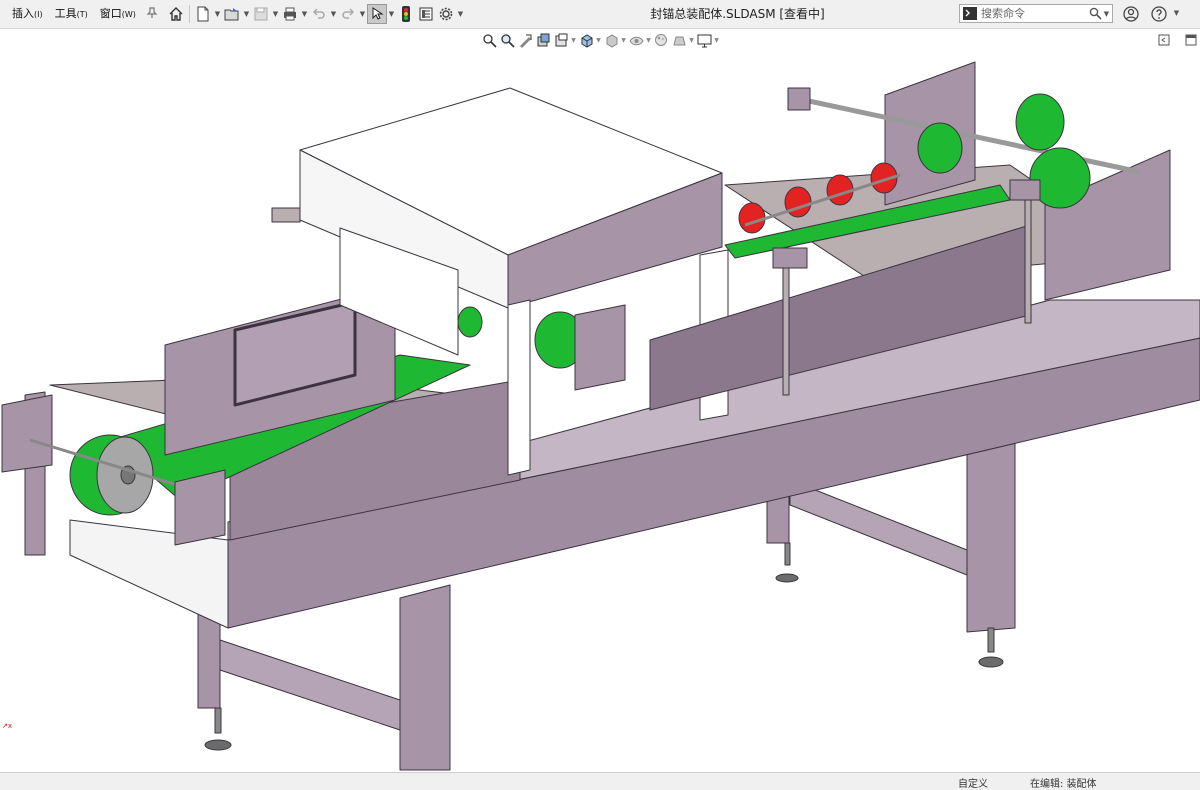 This screenshot has height=790, width=1200. Describe the element at coordinates (561, 40) in the screenshot. I see `dynamic-annotation-icon` at that location.